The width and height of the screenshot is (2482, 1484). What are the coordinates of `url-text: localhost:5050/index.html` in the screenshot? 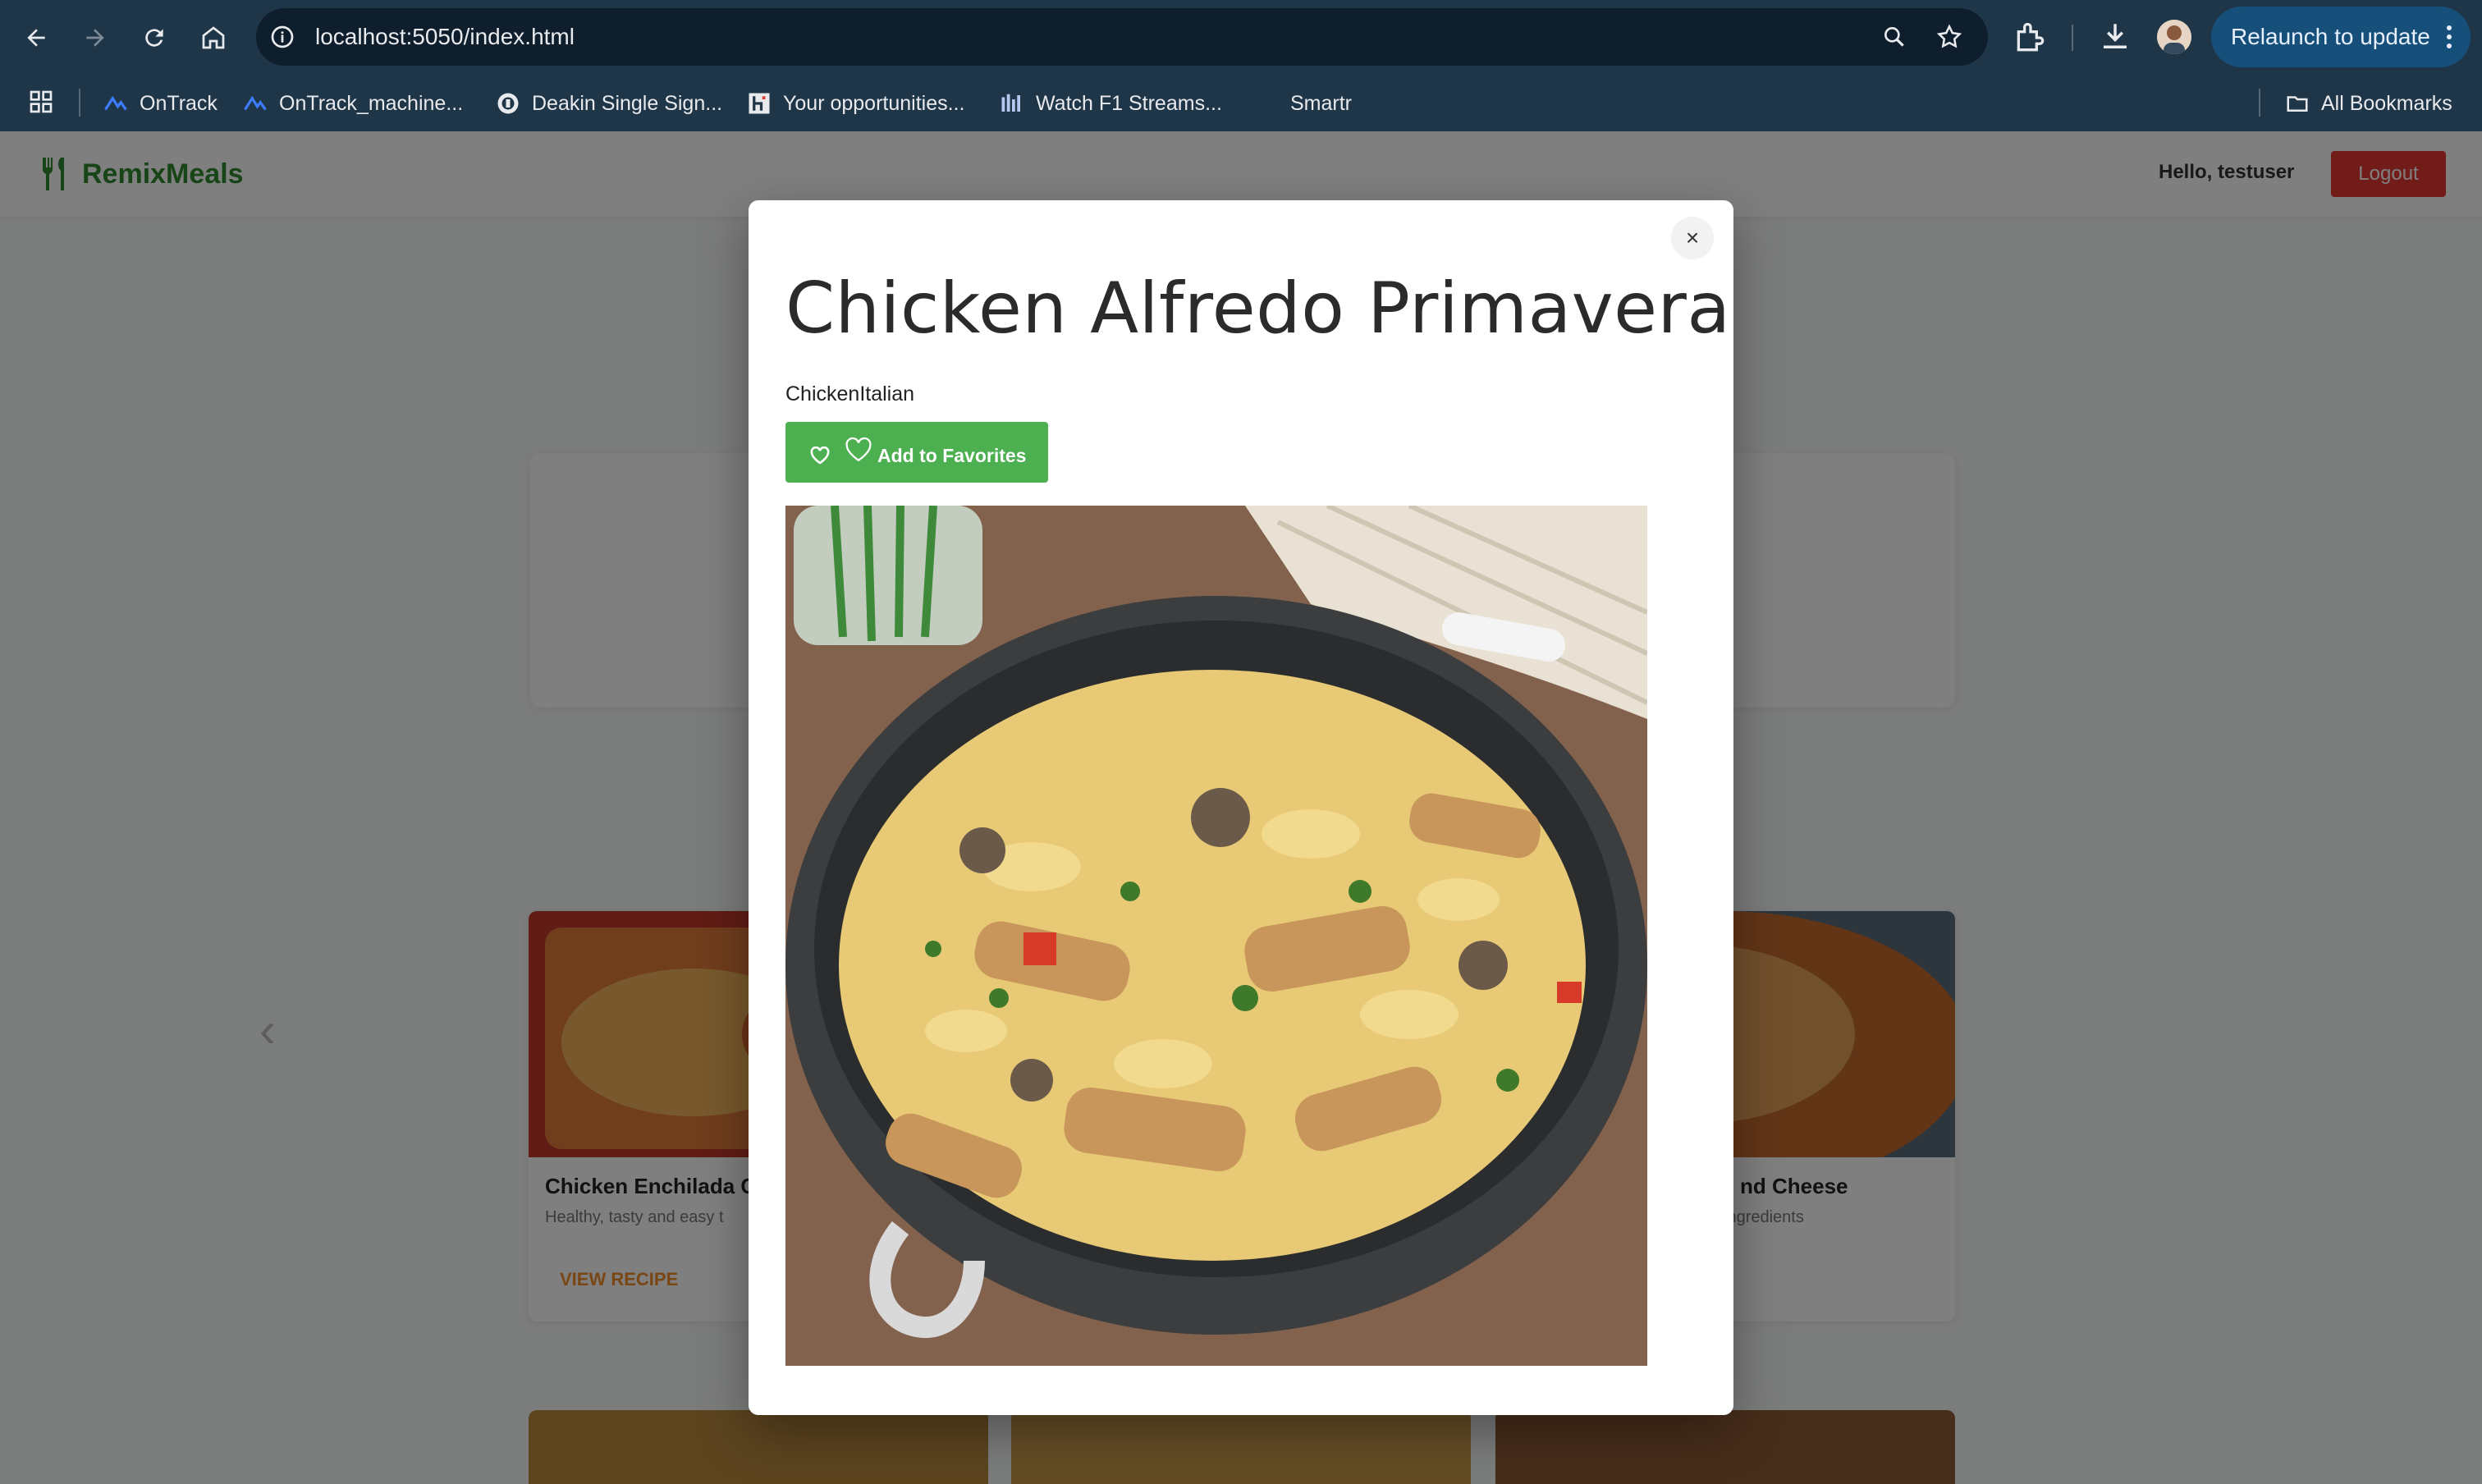 It's located at (445, 37).